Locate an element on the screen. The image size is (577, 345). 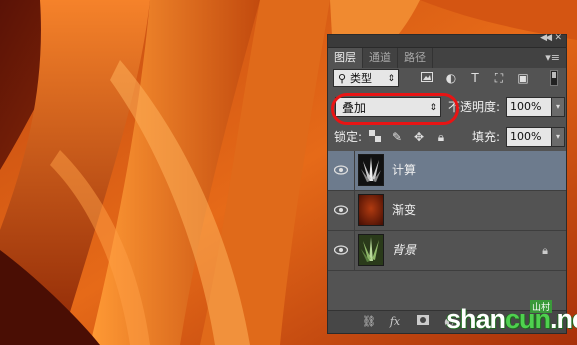
fx-icon: fx is located at coordinates (395, 322).